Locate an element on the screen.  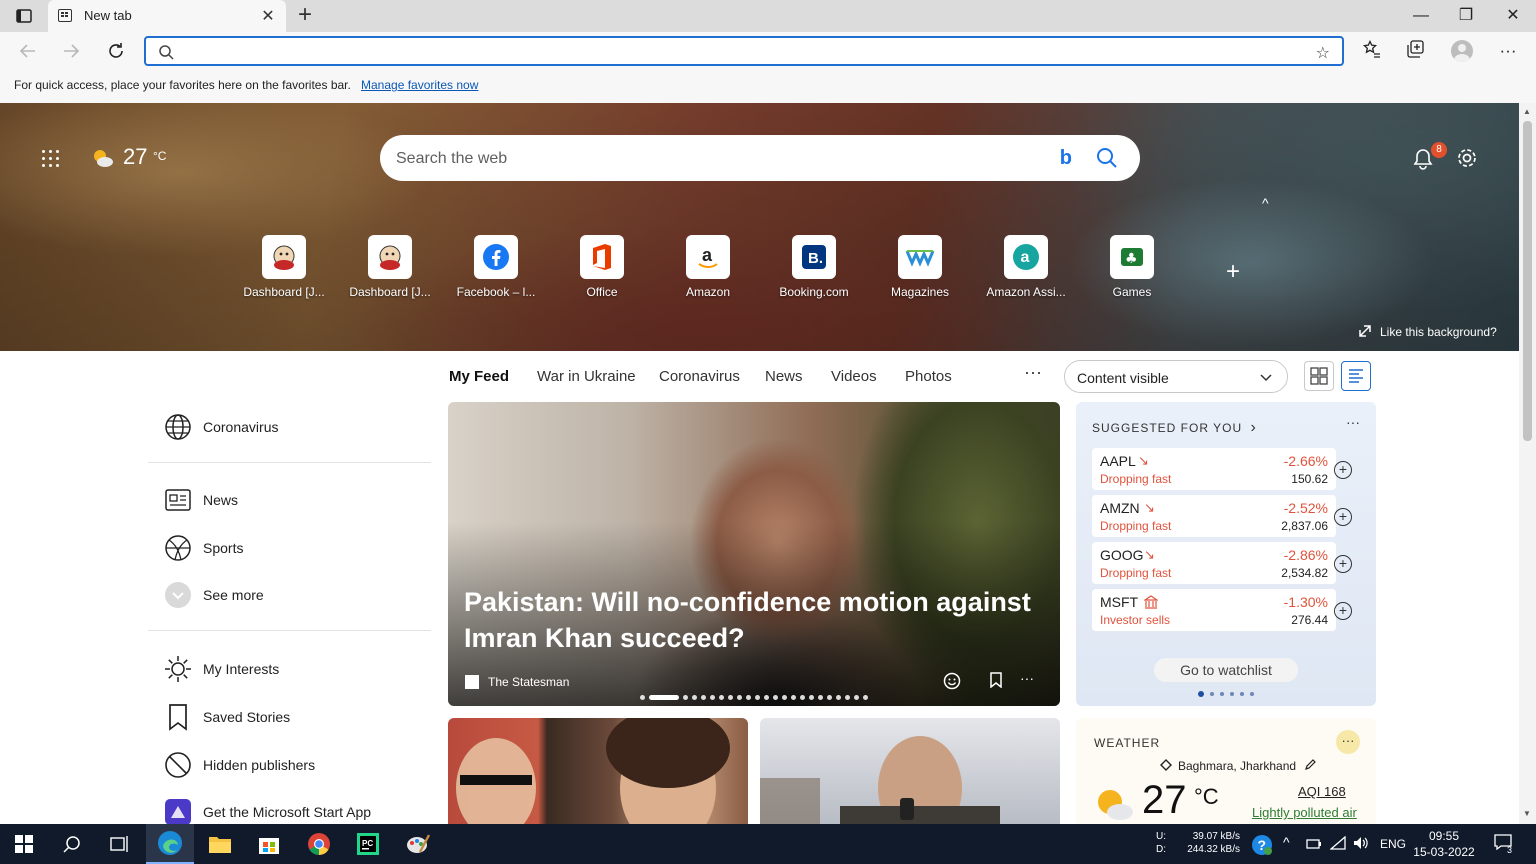
taskbar-paint is located at coordinates (418, 844).